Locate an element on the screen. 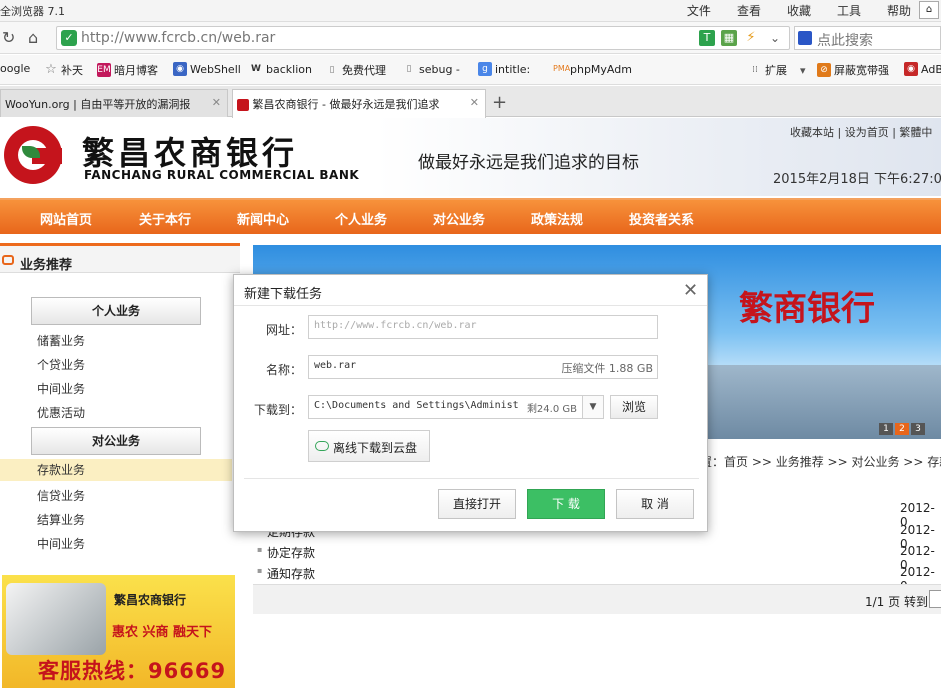 The width and height of the screenshot is (941, 698). bookmark-label: 屏蔽宽带强 is located at coordinates (861, 70).